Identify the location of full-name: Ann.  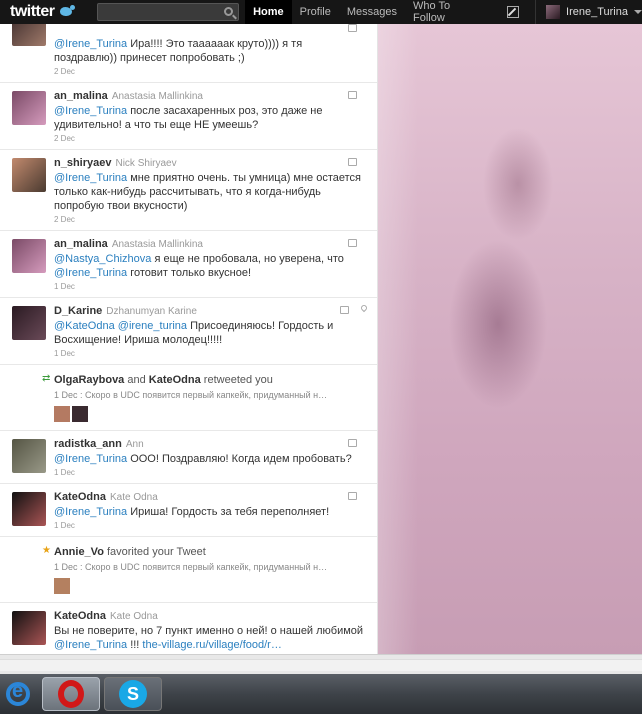
(134, 444).